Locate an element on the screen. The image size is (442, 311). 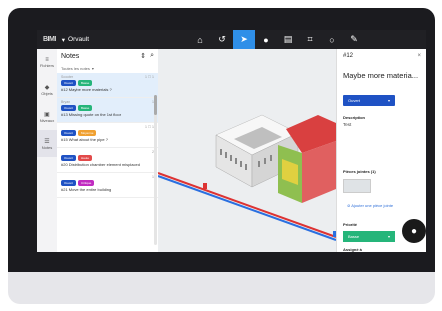
comment-icon: ○ is located at coordinates (332, 39).